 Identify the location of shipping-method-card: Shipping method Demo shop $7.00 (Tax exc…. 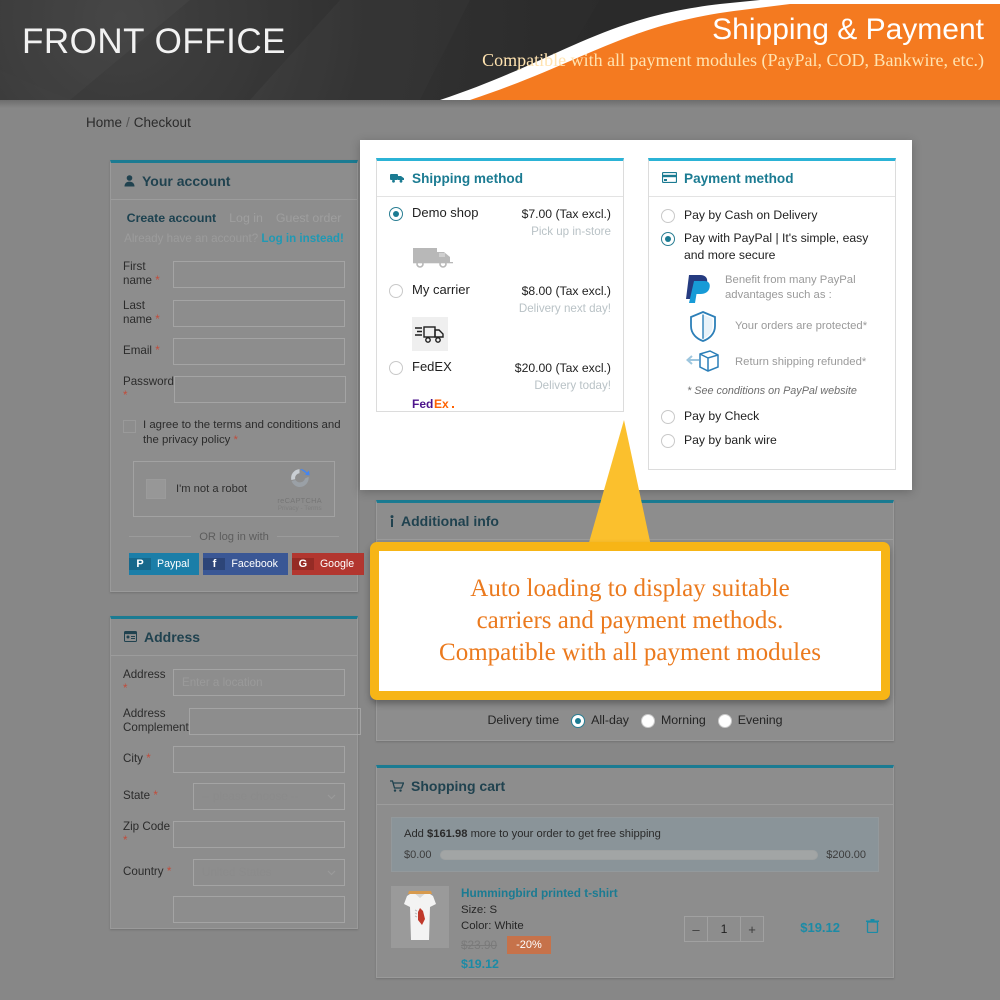
(500, 285).